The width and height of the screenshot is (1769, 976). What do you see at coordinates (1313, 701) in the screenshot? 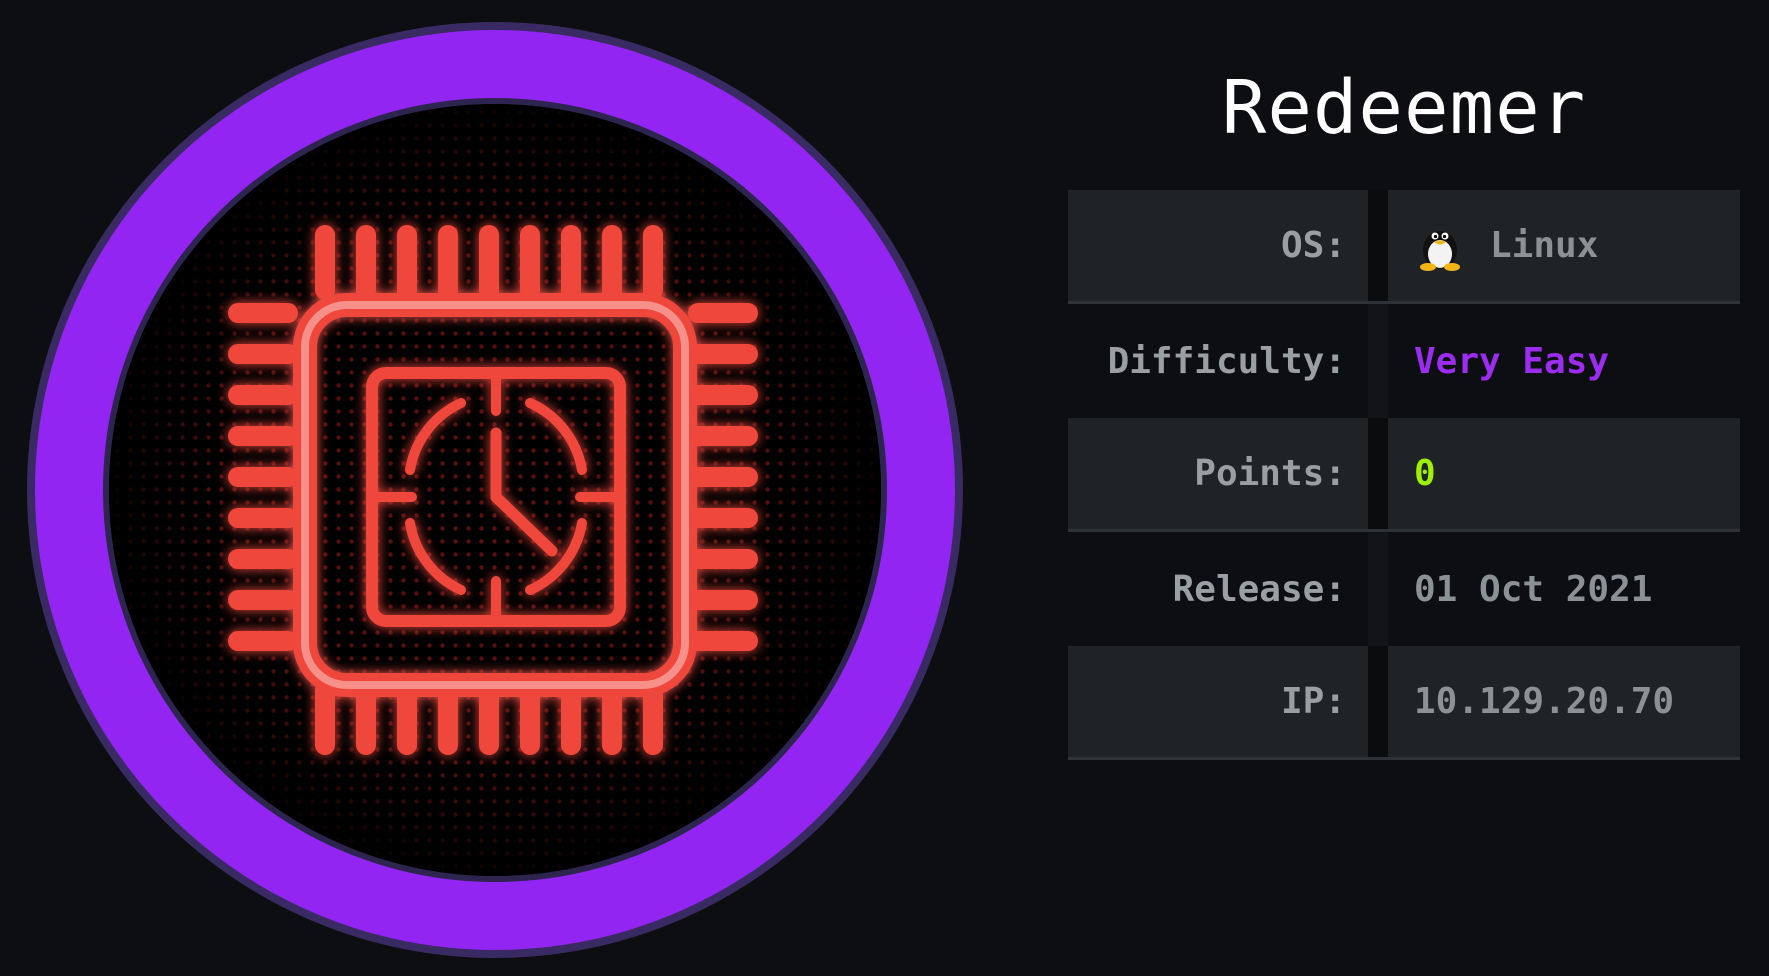
I see `ip-label: IP:` at bounding box center [1313, 701].